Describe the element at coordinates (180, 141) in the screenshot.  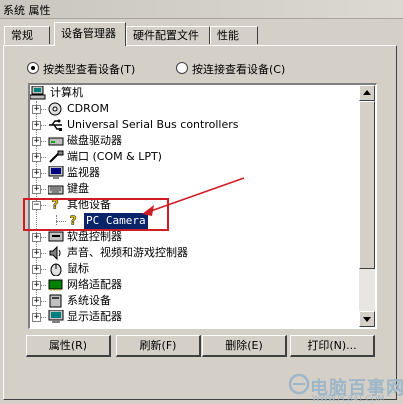
I see `tree-item-disk-drives: + 磁盘驱动器` at that location.